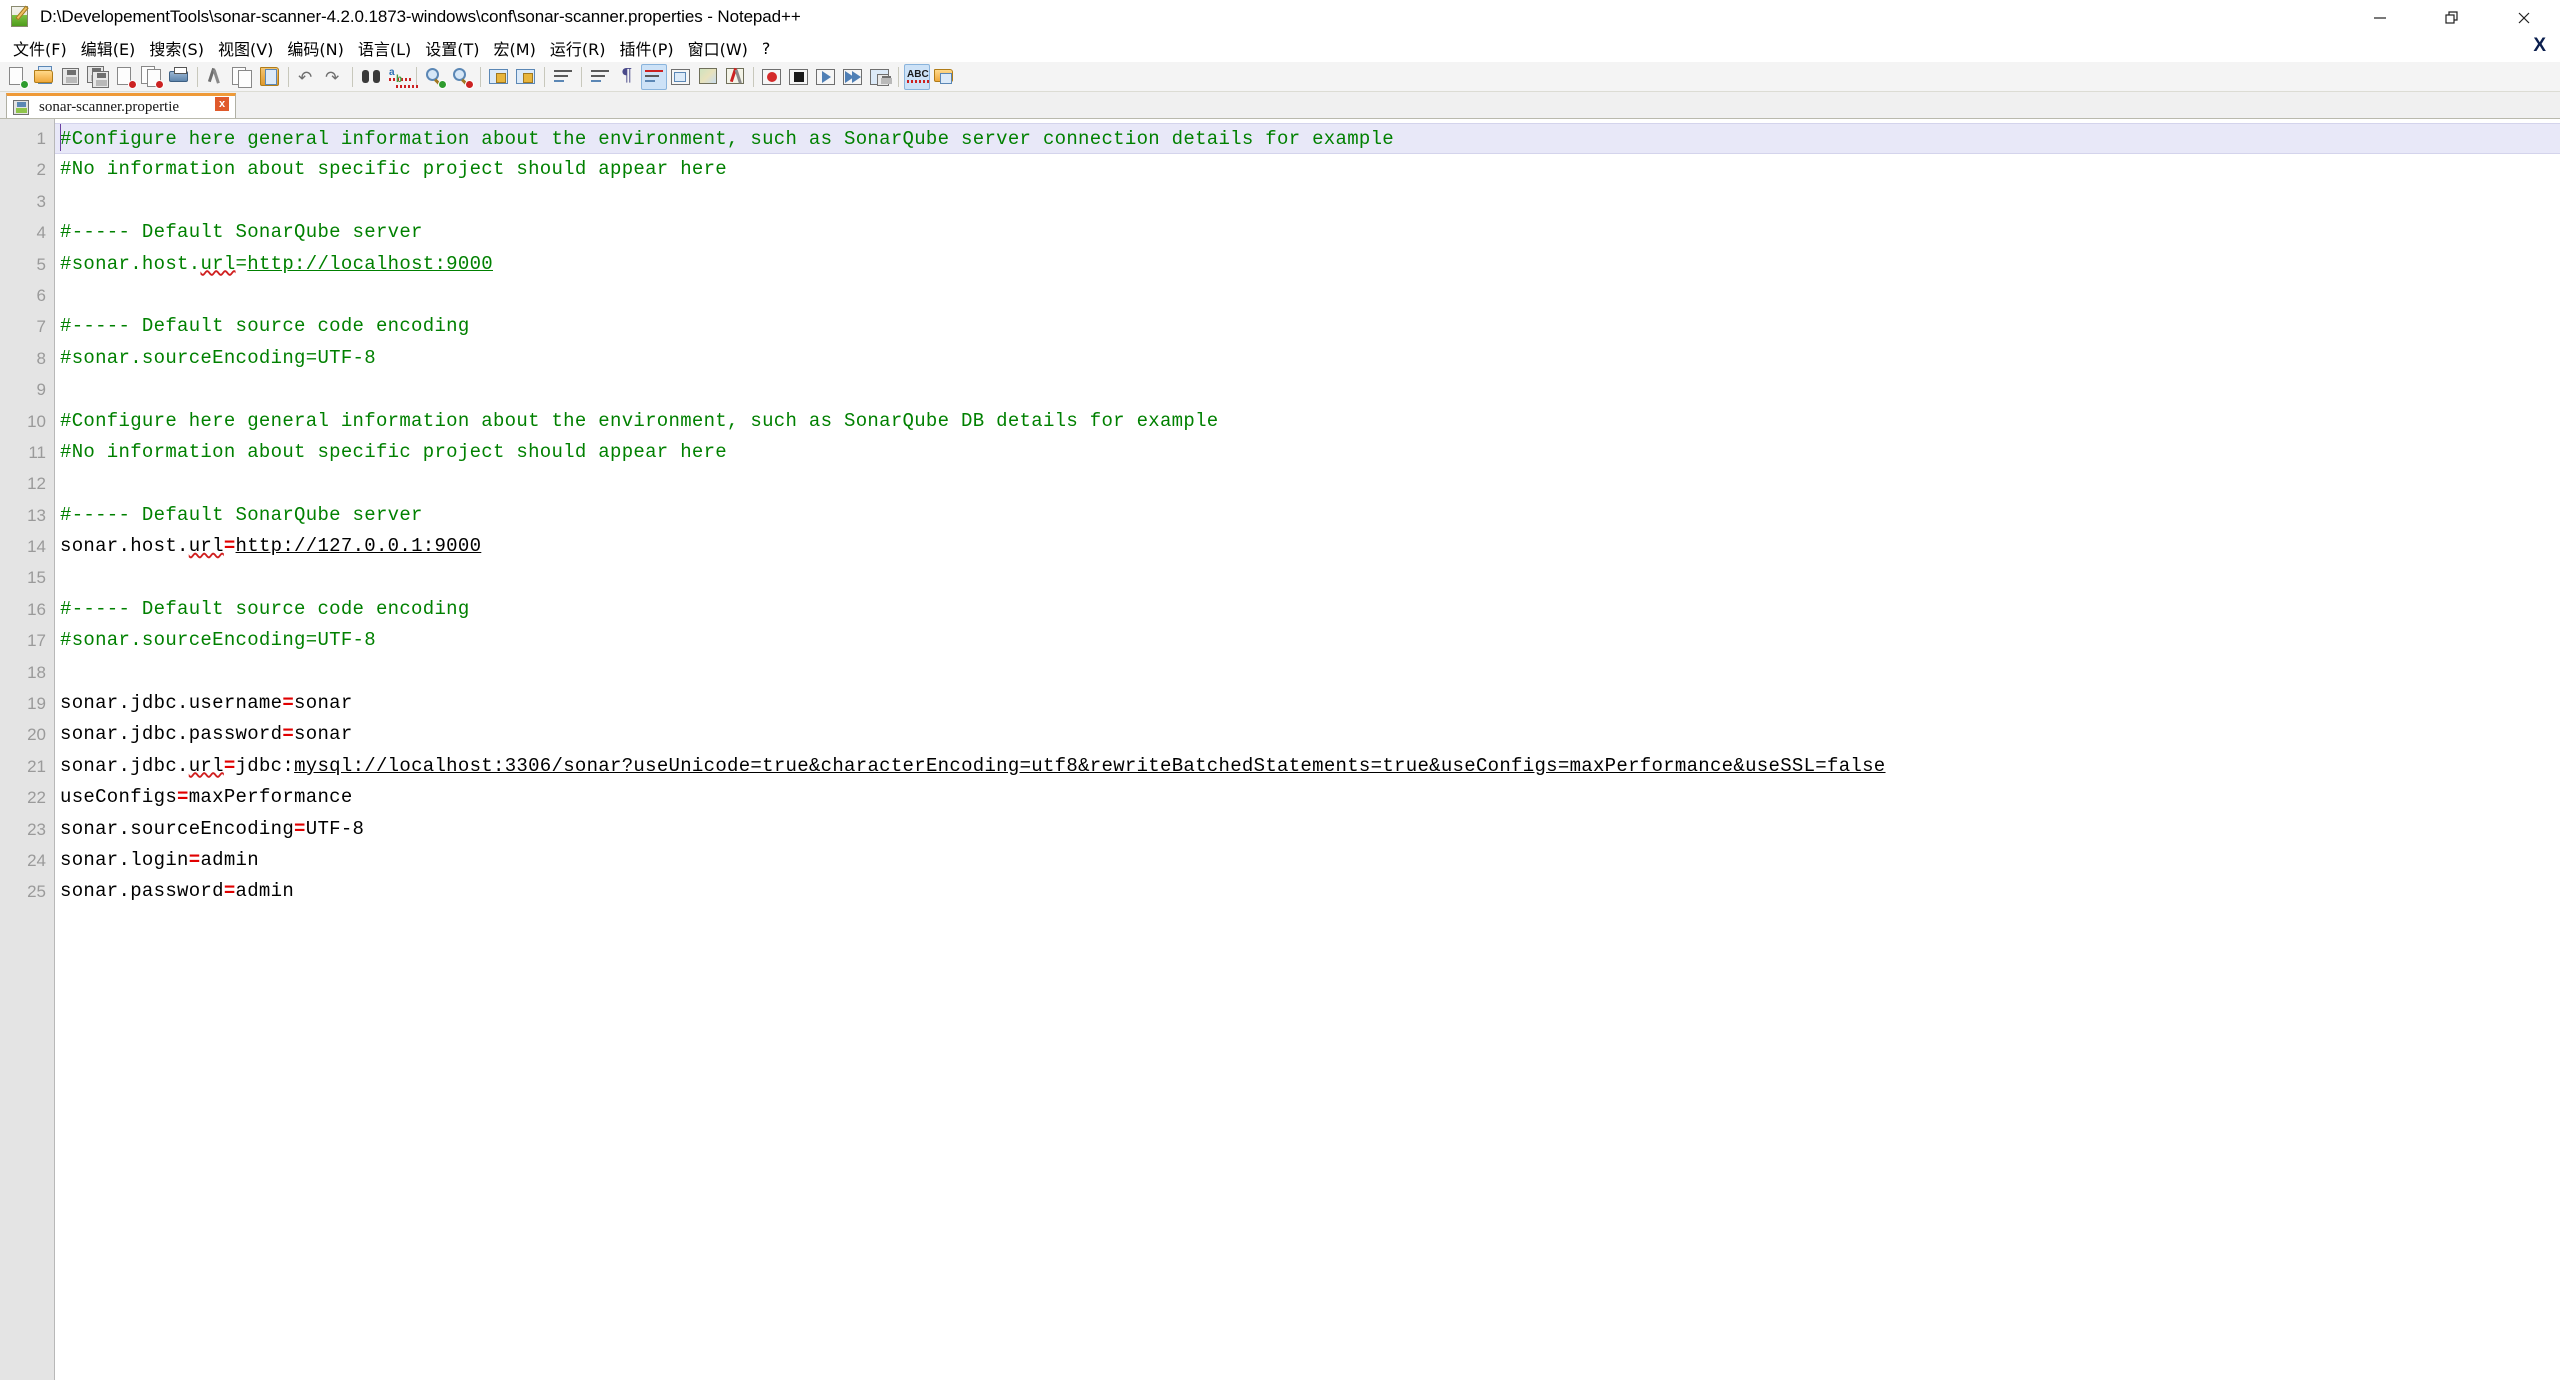 The width and height of the screenshot is (2560, 1380). Describe the element at coordinates (40, 48) in the screenshot. I see `menu-file: 文件(F)` at that location.